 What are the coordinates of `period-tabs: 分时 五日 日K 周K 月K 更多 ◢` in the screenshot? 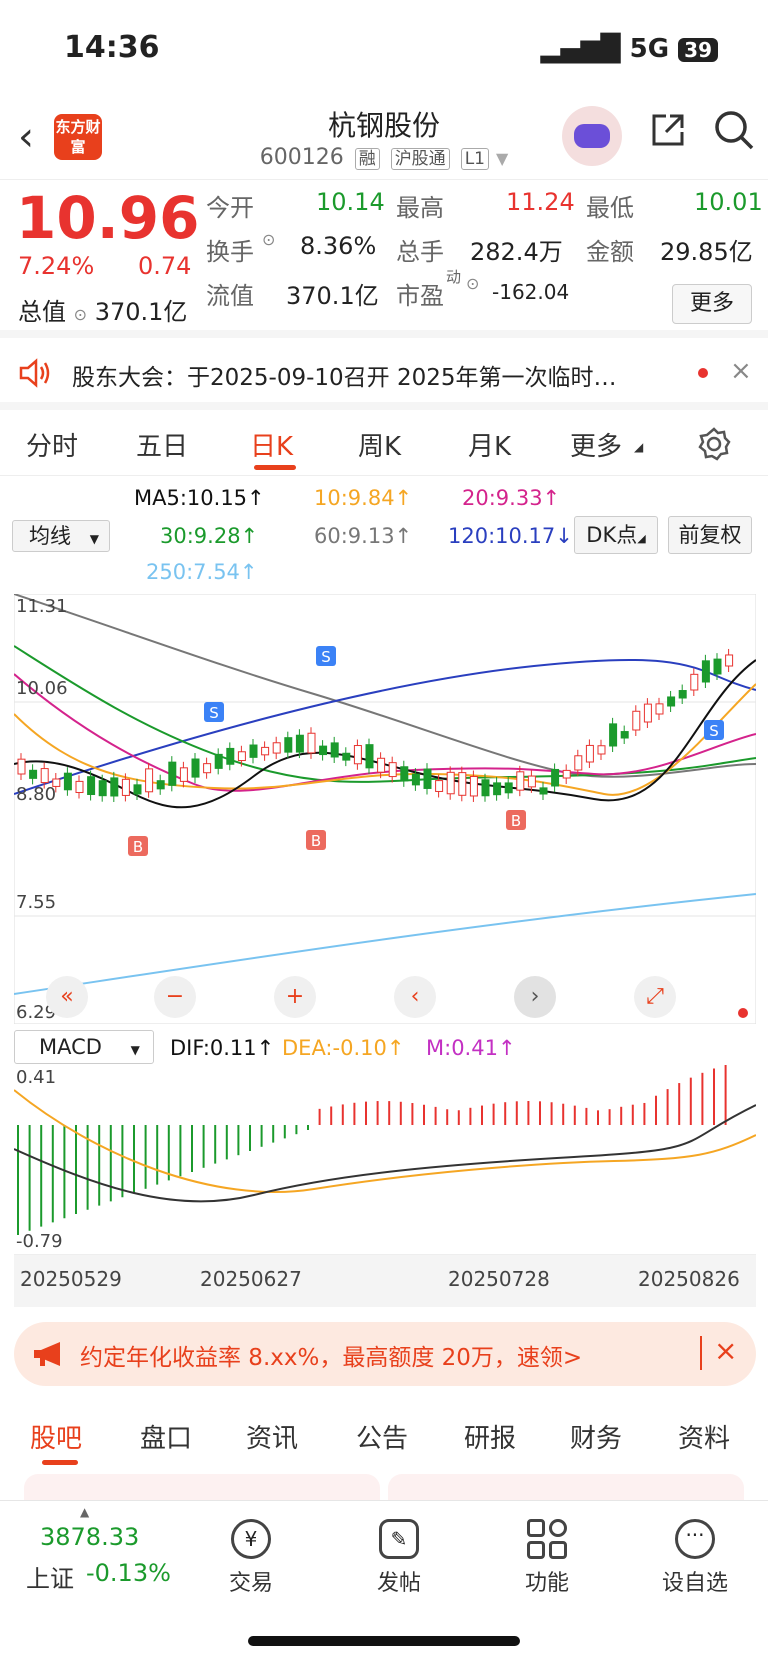 It's located at (384, 443).